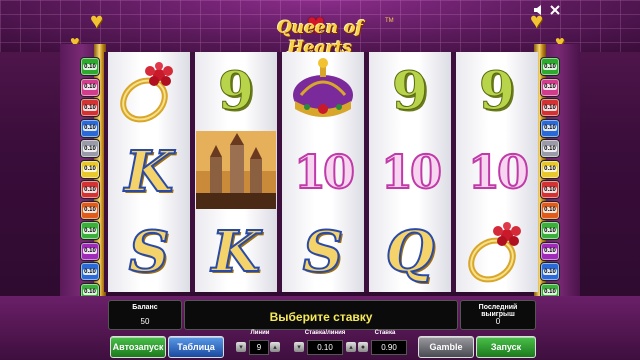 The height and width of the screenshot is (360, 640). I want to click on reel: 9 10 Q, so click(410, 172).